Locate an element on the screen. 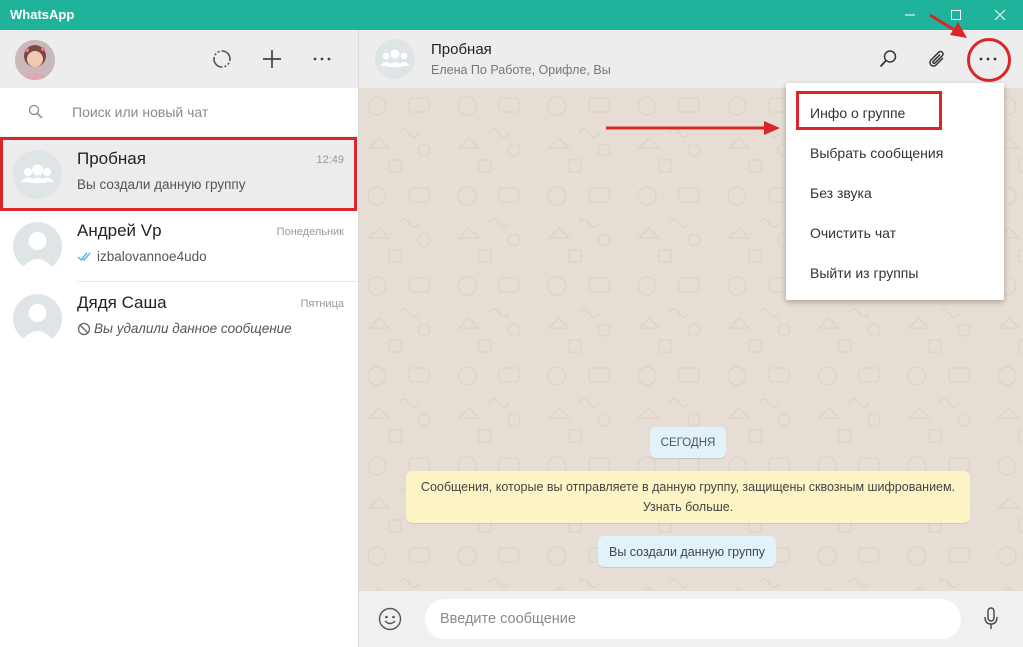 The image size is (1023, 647). menu-item-label: Без звука is located at coordinates (841, 193).